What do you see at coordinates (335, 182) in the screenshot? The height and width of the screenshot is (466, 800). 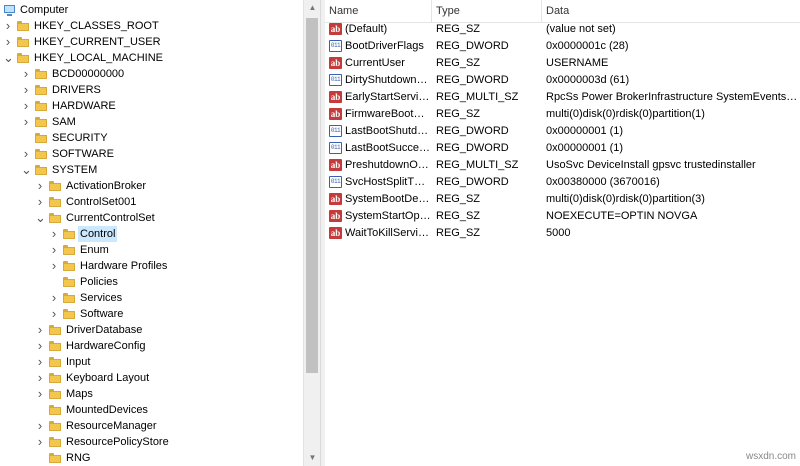 I see `dword-value-icon: 011` at bounding box center [335, 182].